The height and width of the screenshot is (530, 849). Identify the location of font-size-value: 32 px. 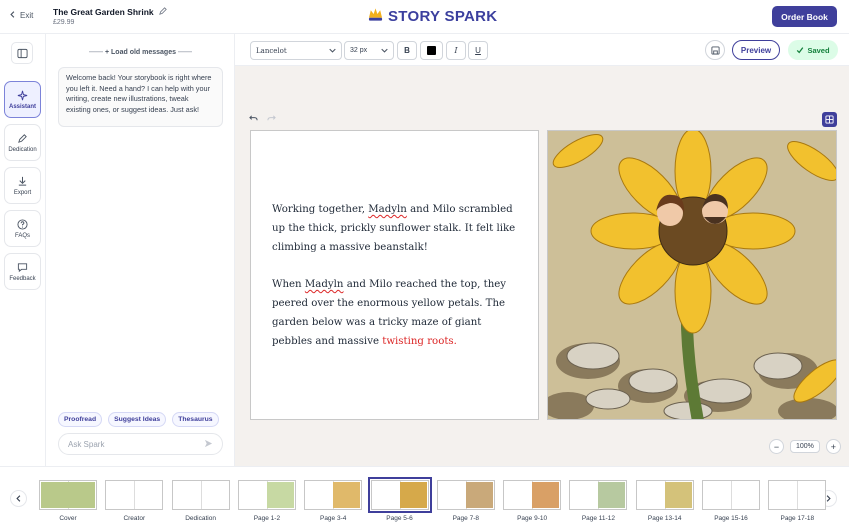
(359, 50).